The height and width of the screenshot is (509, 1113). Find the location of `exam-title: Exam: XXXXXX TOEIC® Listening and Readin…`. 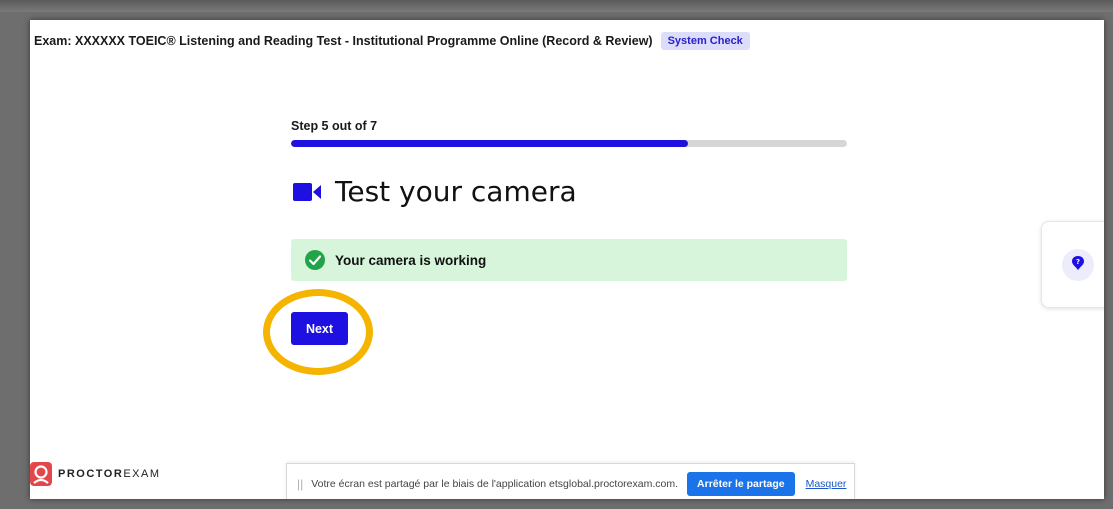

exam-title: Exam: XXXXXX TOEIC® Listening and Readin… is located at coordinates (343, 41).